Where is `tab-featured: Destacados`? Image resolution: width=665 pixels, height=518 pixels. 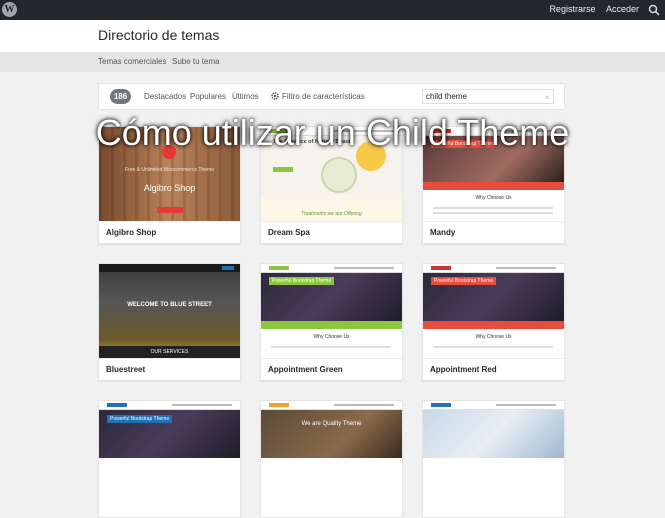 tab-featured: Destacados is located at coordinates (165, 96).